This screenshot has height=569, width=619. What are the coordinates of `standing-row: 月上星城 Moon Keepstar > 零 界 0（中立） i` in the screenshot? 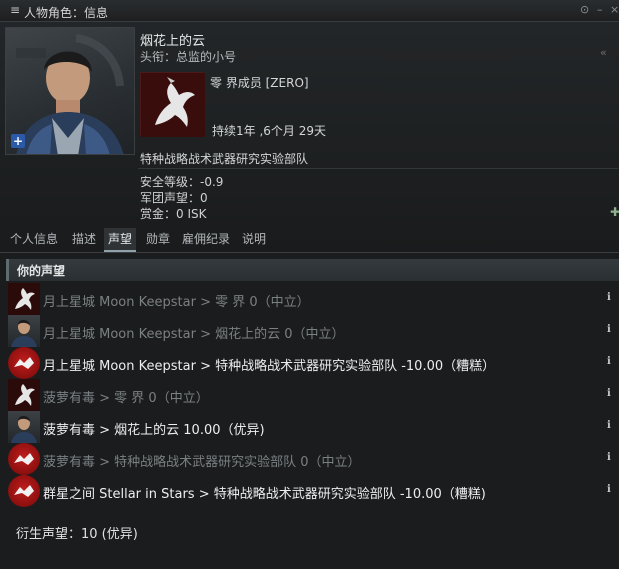 It's located at (309, 299).